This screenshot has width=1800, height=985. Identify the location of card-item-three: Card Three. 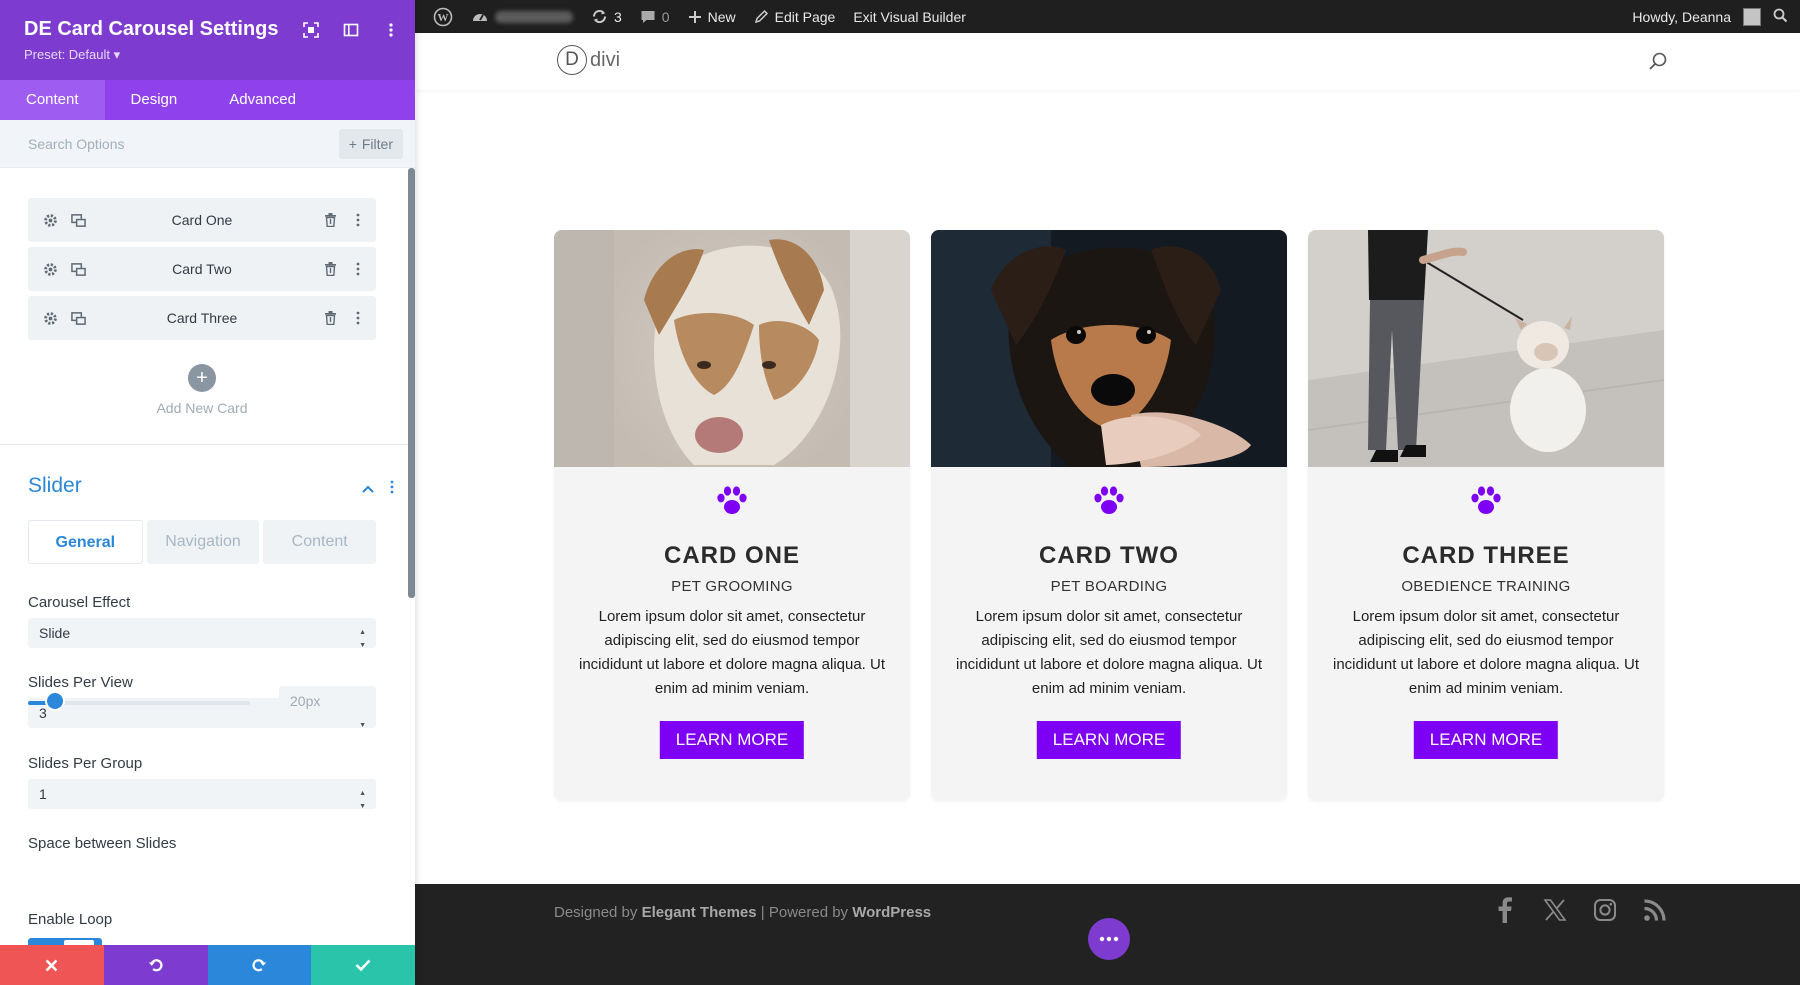
(202, 318).